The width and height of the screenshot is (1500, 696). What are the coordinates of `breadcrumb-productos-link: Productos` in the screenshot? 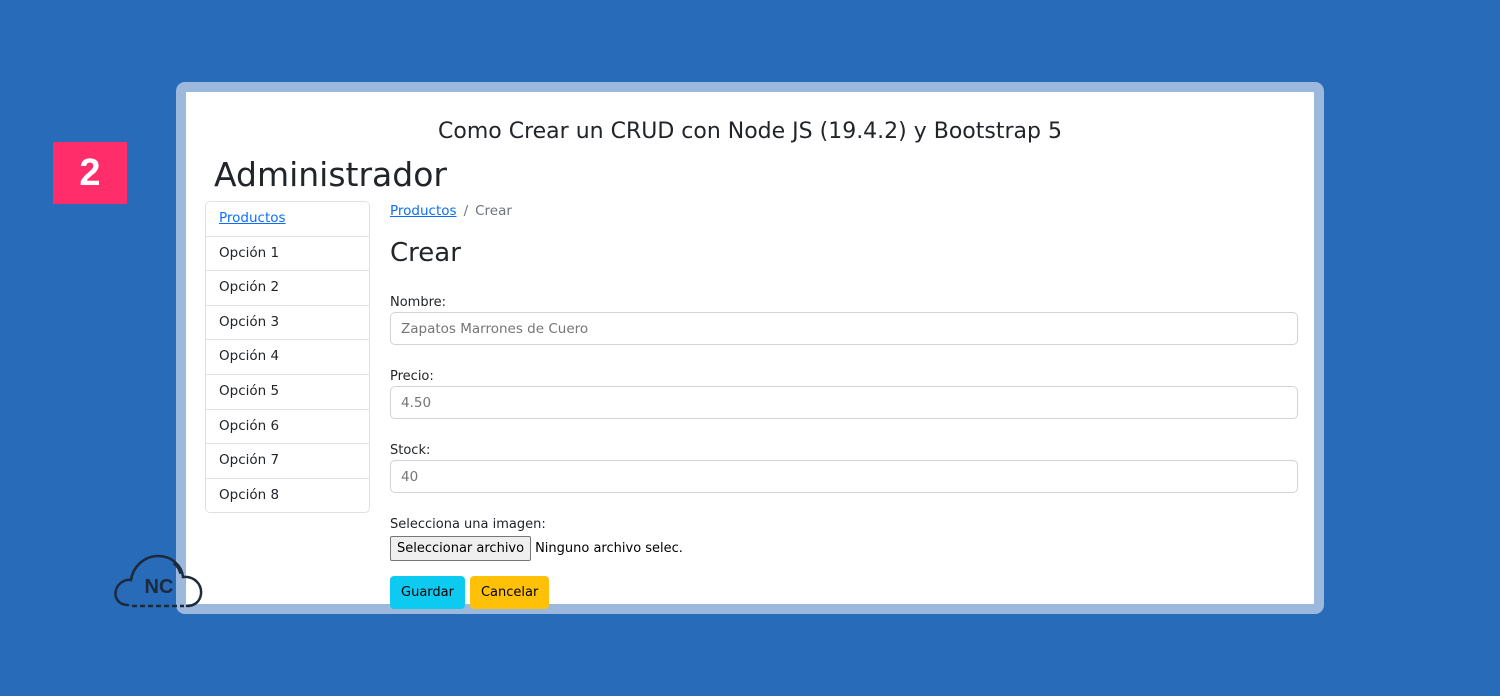 It's located at (423, 211).